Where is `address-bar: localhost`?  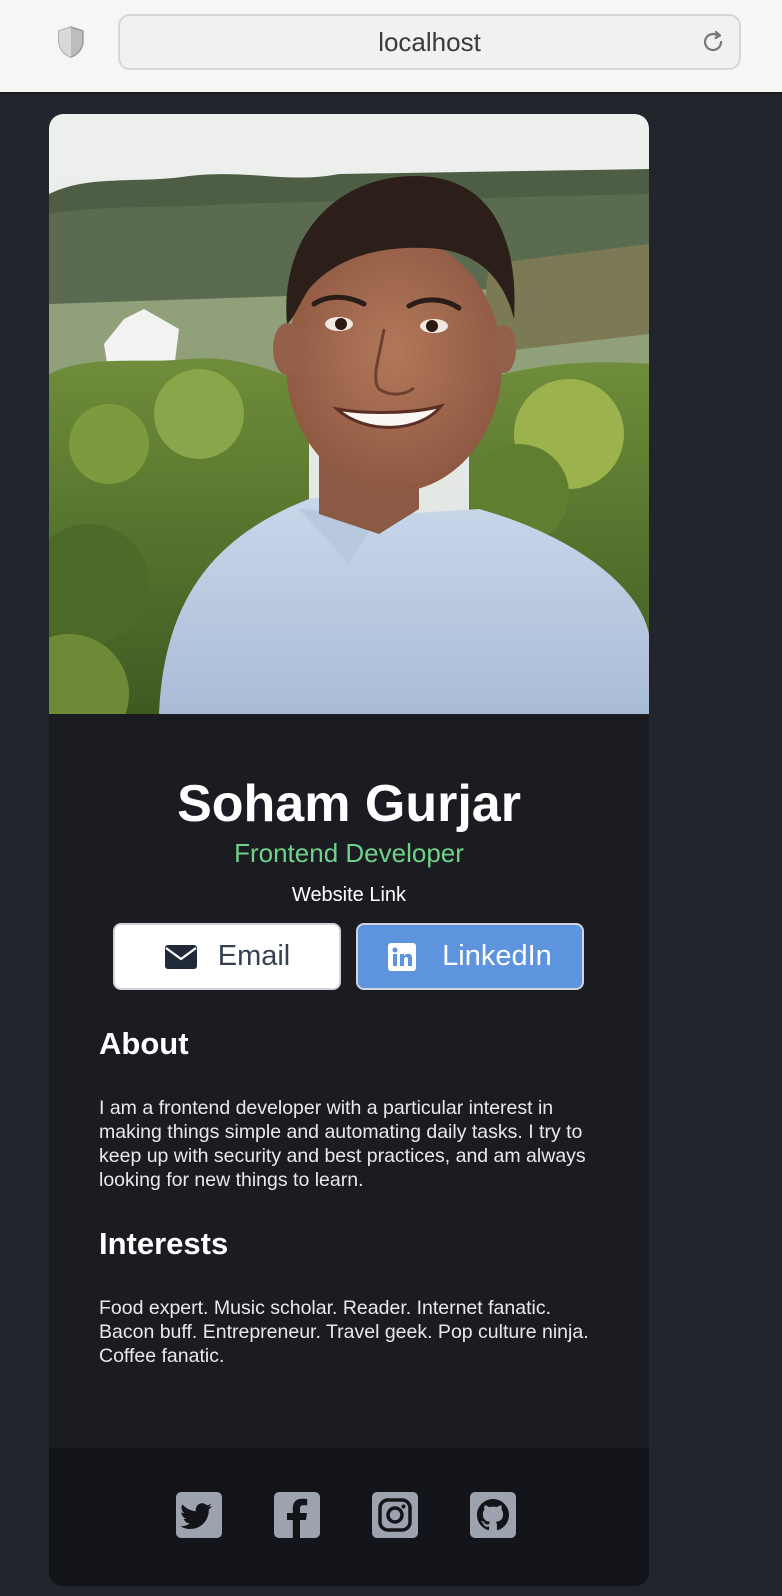 address-bar: localhost is located at coordinates (429, 42).